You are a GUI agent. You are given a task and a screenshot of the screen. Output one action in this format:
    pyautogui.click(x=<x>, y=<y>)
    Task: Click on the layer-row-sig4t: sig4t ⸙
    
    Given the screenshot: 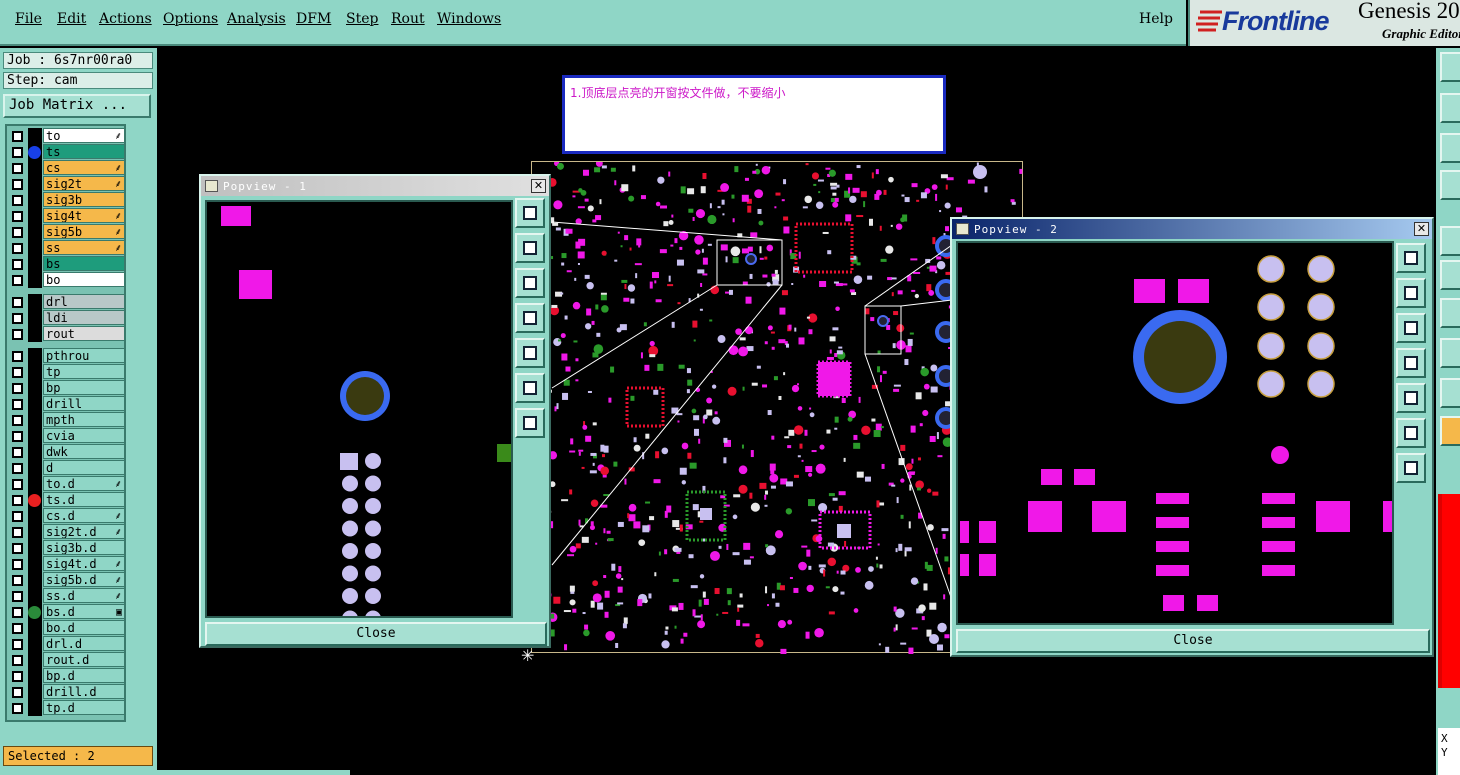 What is the action you would take?
    pyautogui.click(x=67, y=216)
    